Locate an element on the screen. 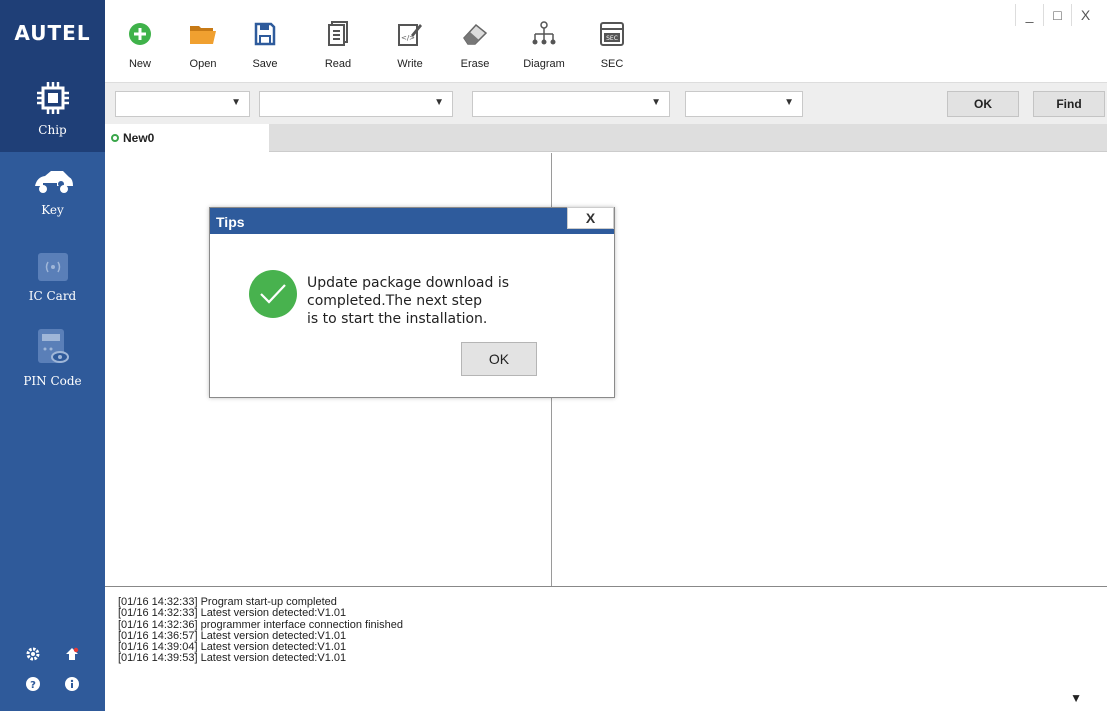 The width and height of the screenshot is (1107, 711). erase-label: Erase is located at coordinates (475, 64).